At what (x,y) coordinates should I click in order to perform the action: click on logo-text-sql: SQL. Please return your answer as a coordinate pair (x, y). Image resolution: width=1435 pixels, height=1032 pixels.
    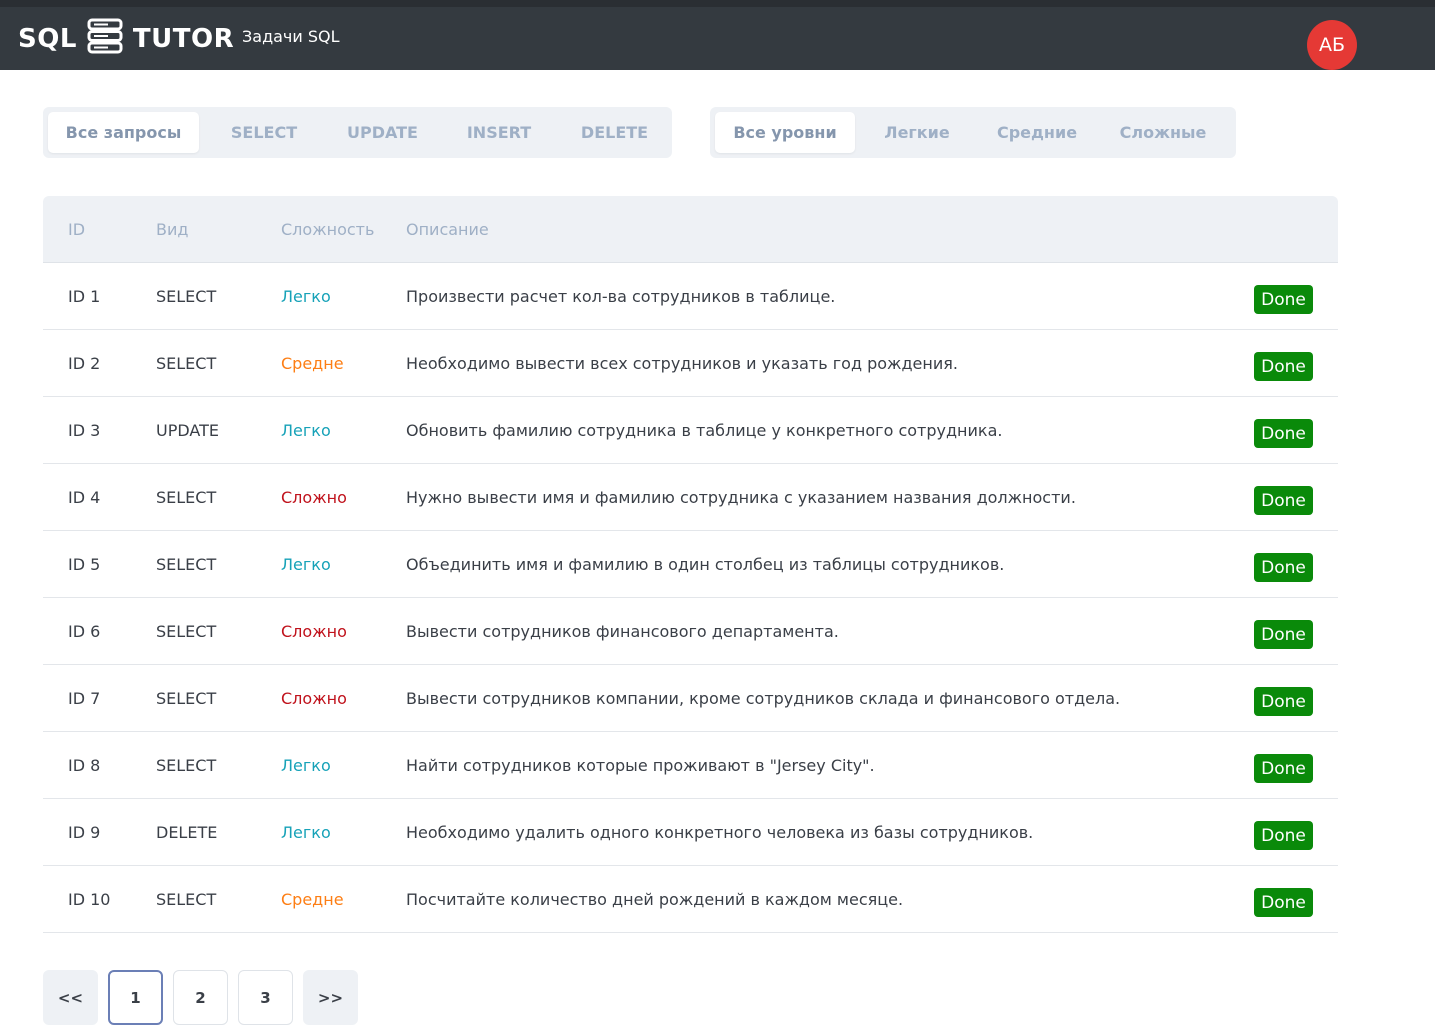
    Looking at the image, I should click on (47, 39).